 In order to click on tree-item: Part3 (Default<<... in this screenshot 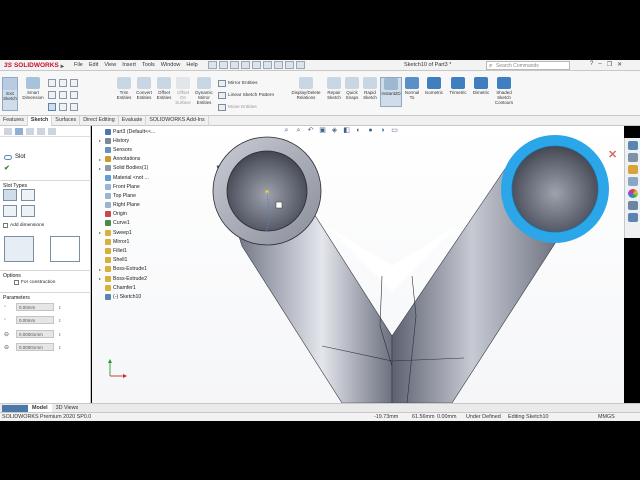, I will do `click(154, 131)`.